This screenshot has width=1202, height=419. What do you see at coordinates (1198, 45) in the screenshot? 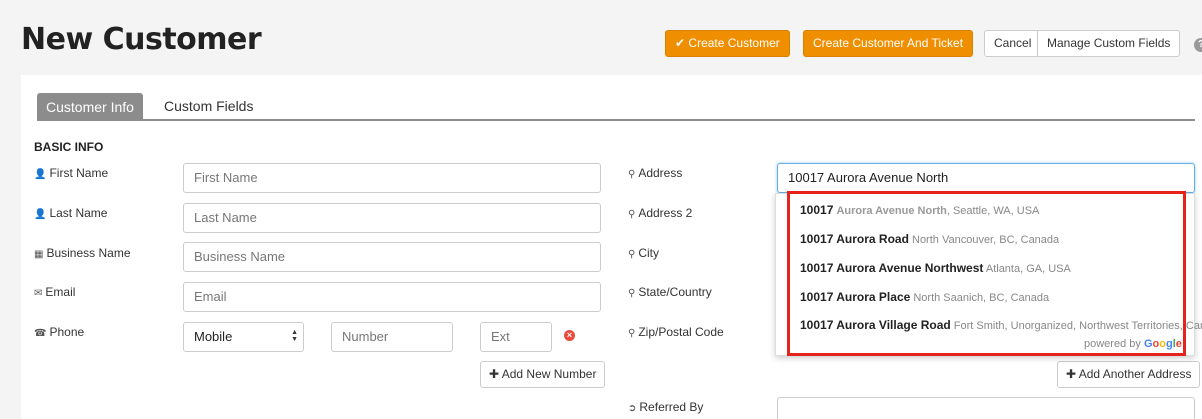
I see `help-icon: ?` at bounding box center [1198, 45].